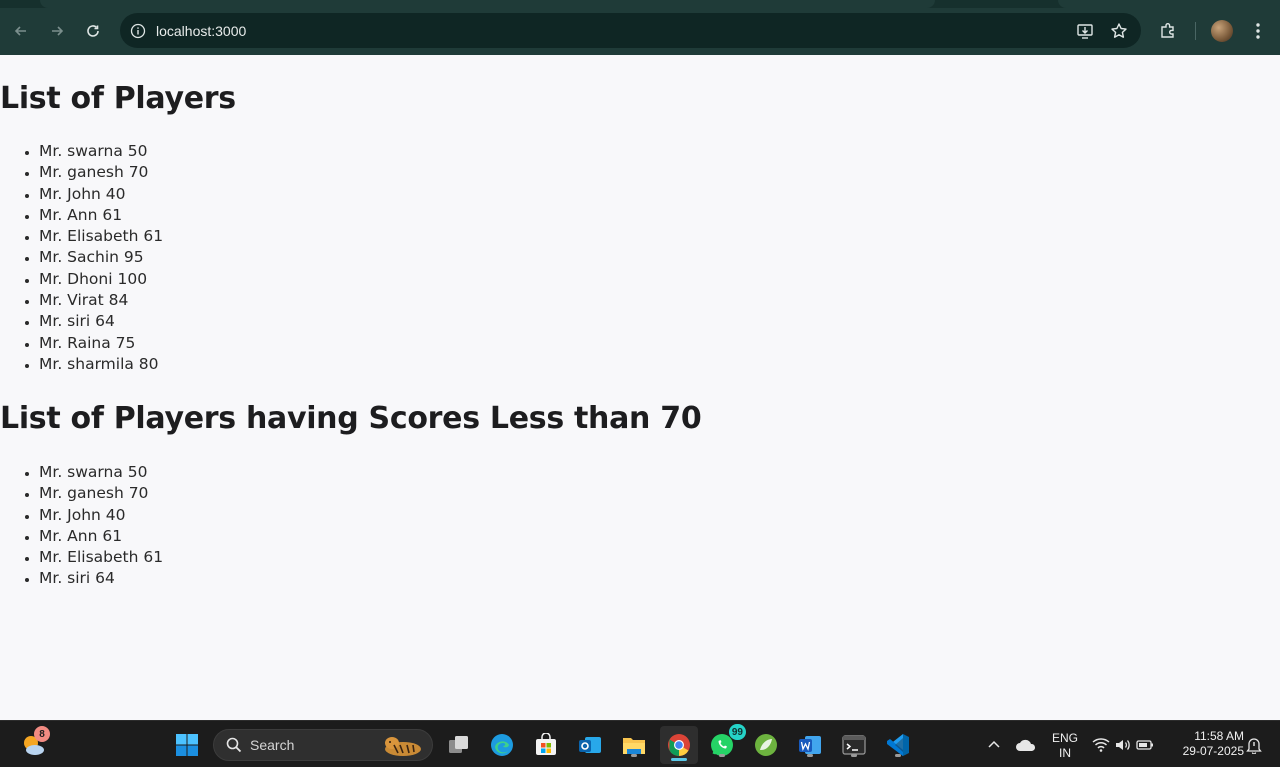 The height and width of the screenshot is (767, 1280). What do you see at coordinates (1119, 31) in the screenshot?
I see `bookmark-star-icon` at bounding box center [1119, 31].